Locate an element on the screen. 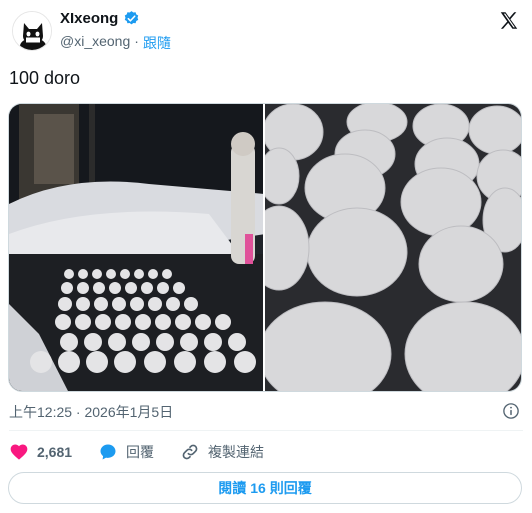 The width and height of the screenshot is (532, 513). follow-link: 跟隨 is located at coordinates (157, 43).